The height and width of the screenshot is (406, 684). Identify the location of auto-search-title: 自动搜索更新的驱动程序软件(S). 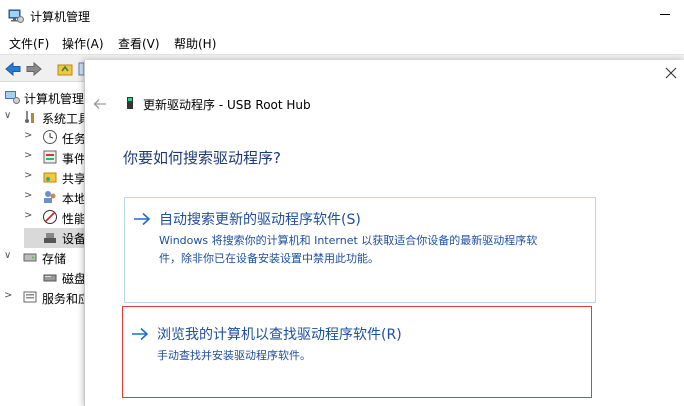
(260, 220).